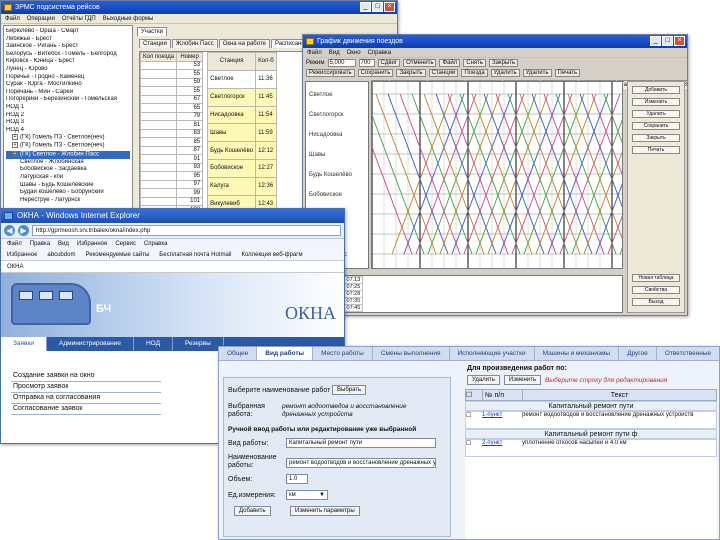 This screenshot has height=540, width=720. I want to click on menu-item: Выходные формы, so click(128, 18).